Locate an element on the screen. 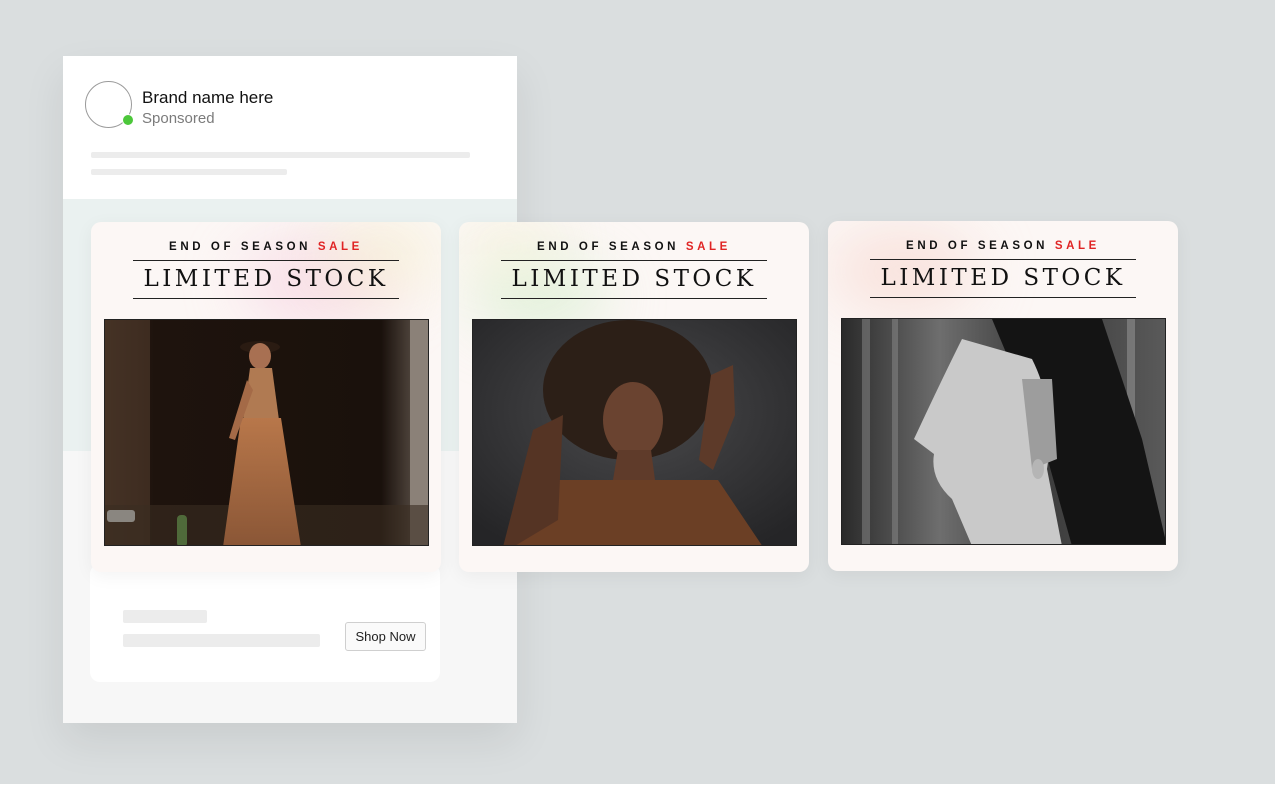 This screenshot has height=786, width=1275. description-placeholder is located at coordinates (221, 640).